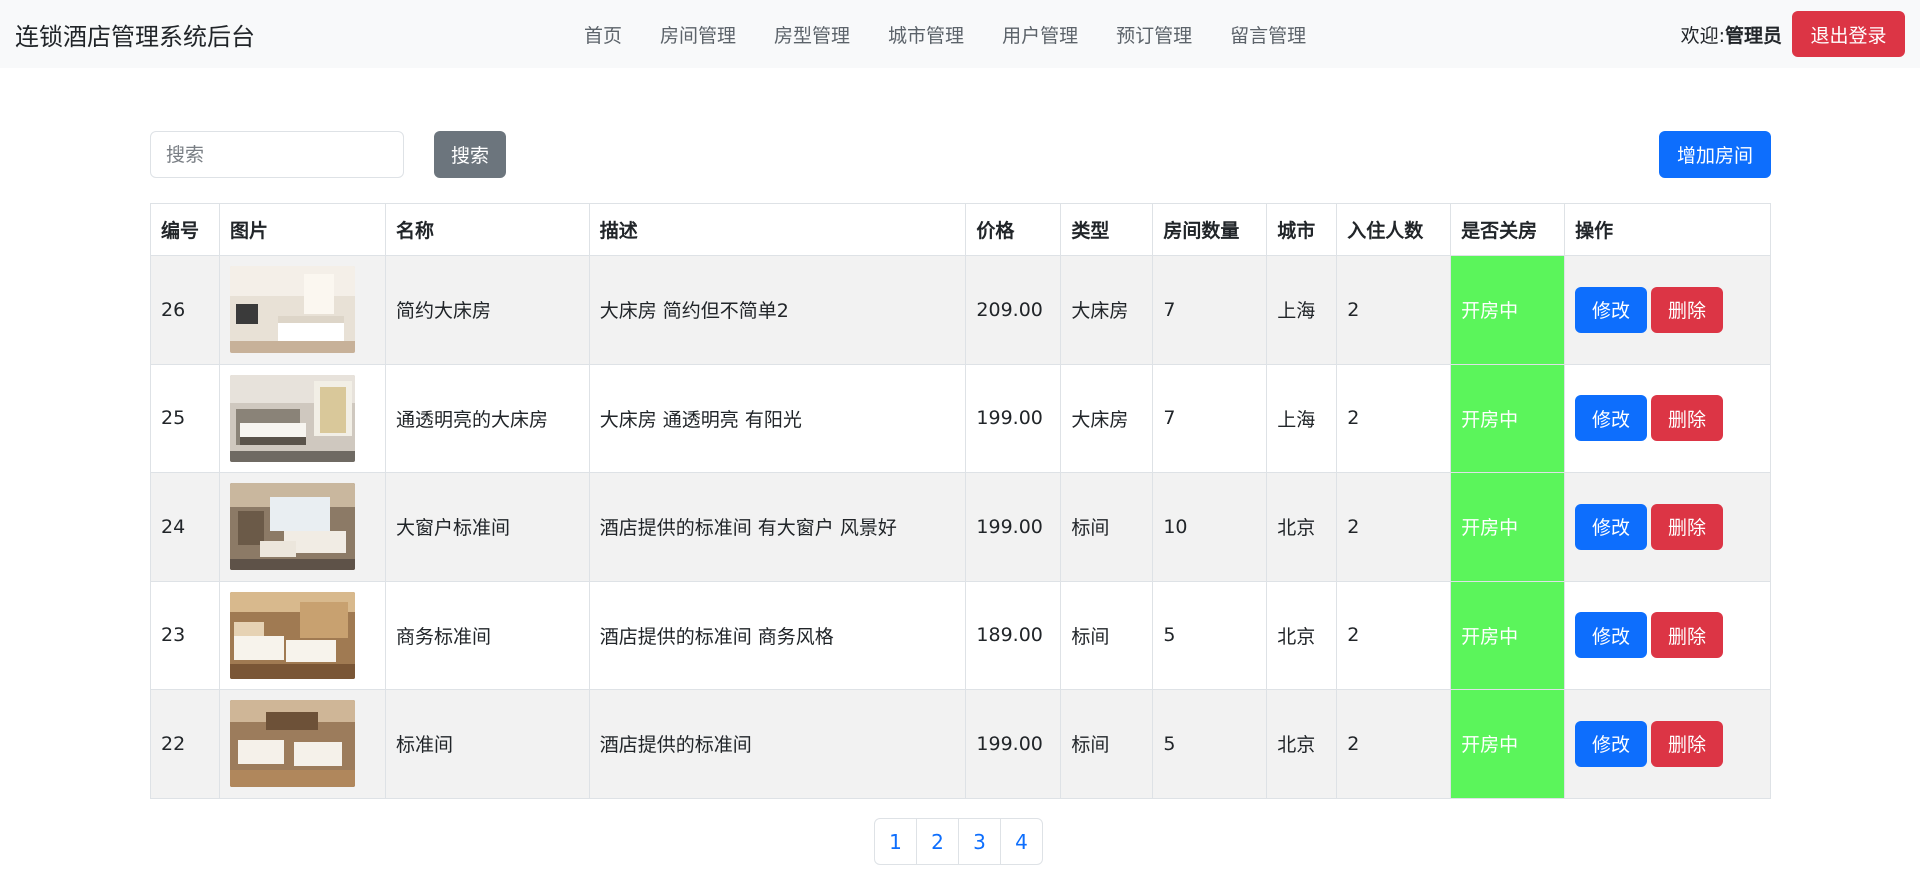 This screenshot has width=1920, height=870. I want to click on page-link-2: 2, so click(937, 841).